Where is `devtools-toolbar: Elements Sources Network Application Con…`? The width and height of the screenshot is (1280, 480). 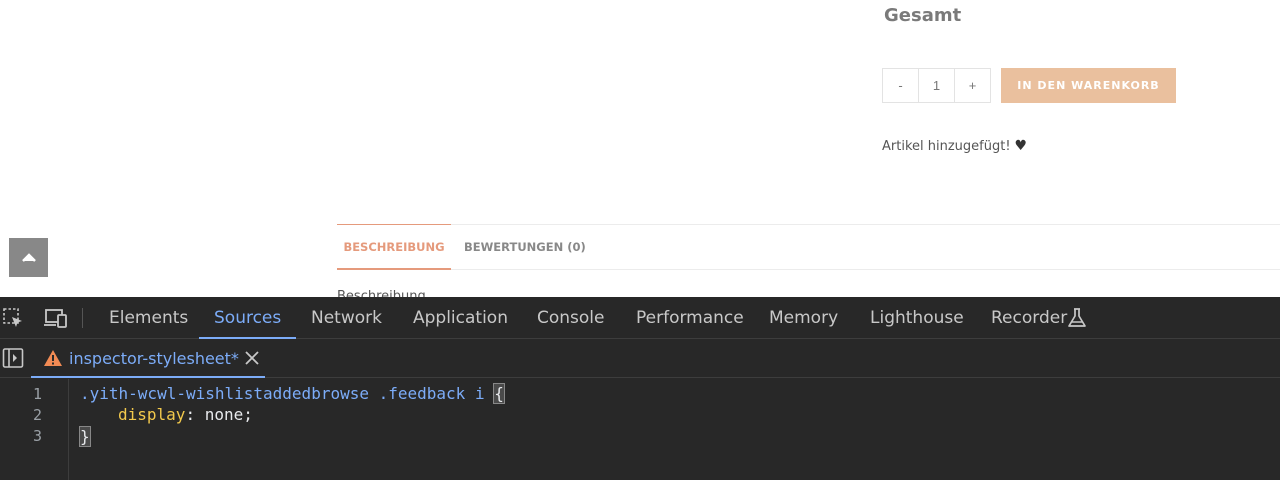 devtools-toolbar: Elements Sources Network Application Con… is located at coordinates (640, 318).